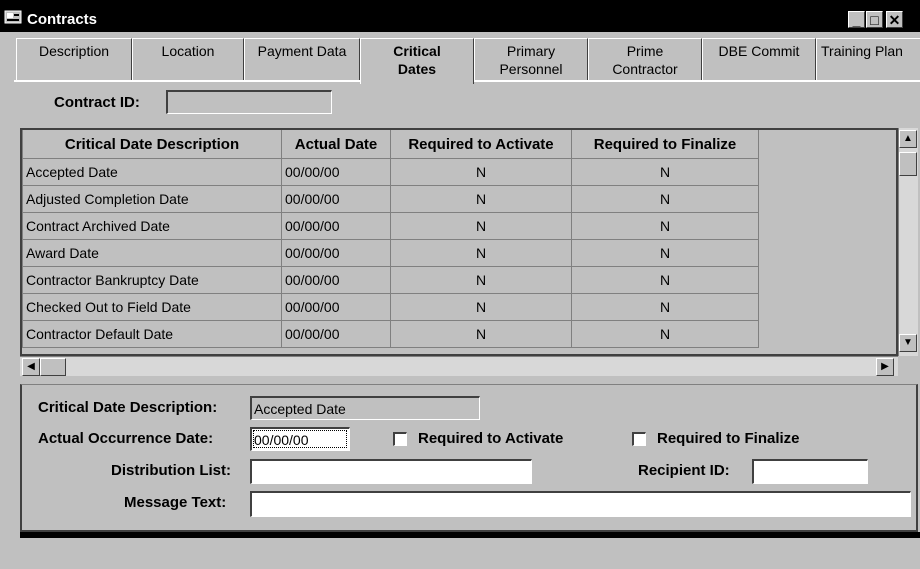 The image size is (920, 569). I want to click on table-row: Contractor Bankruptcy Date 00/00/00 N N, so click(390, 280).